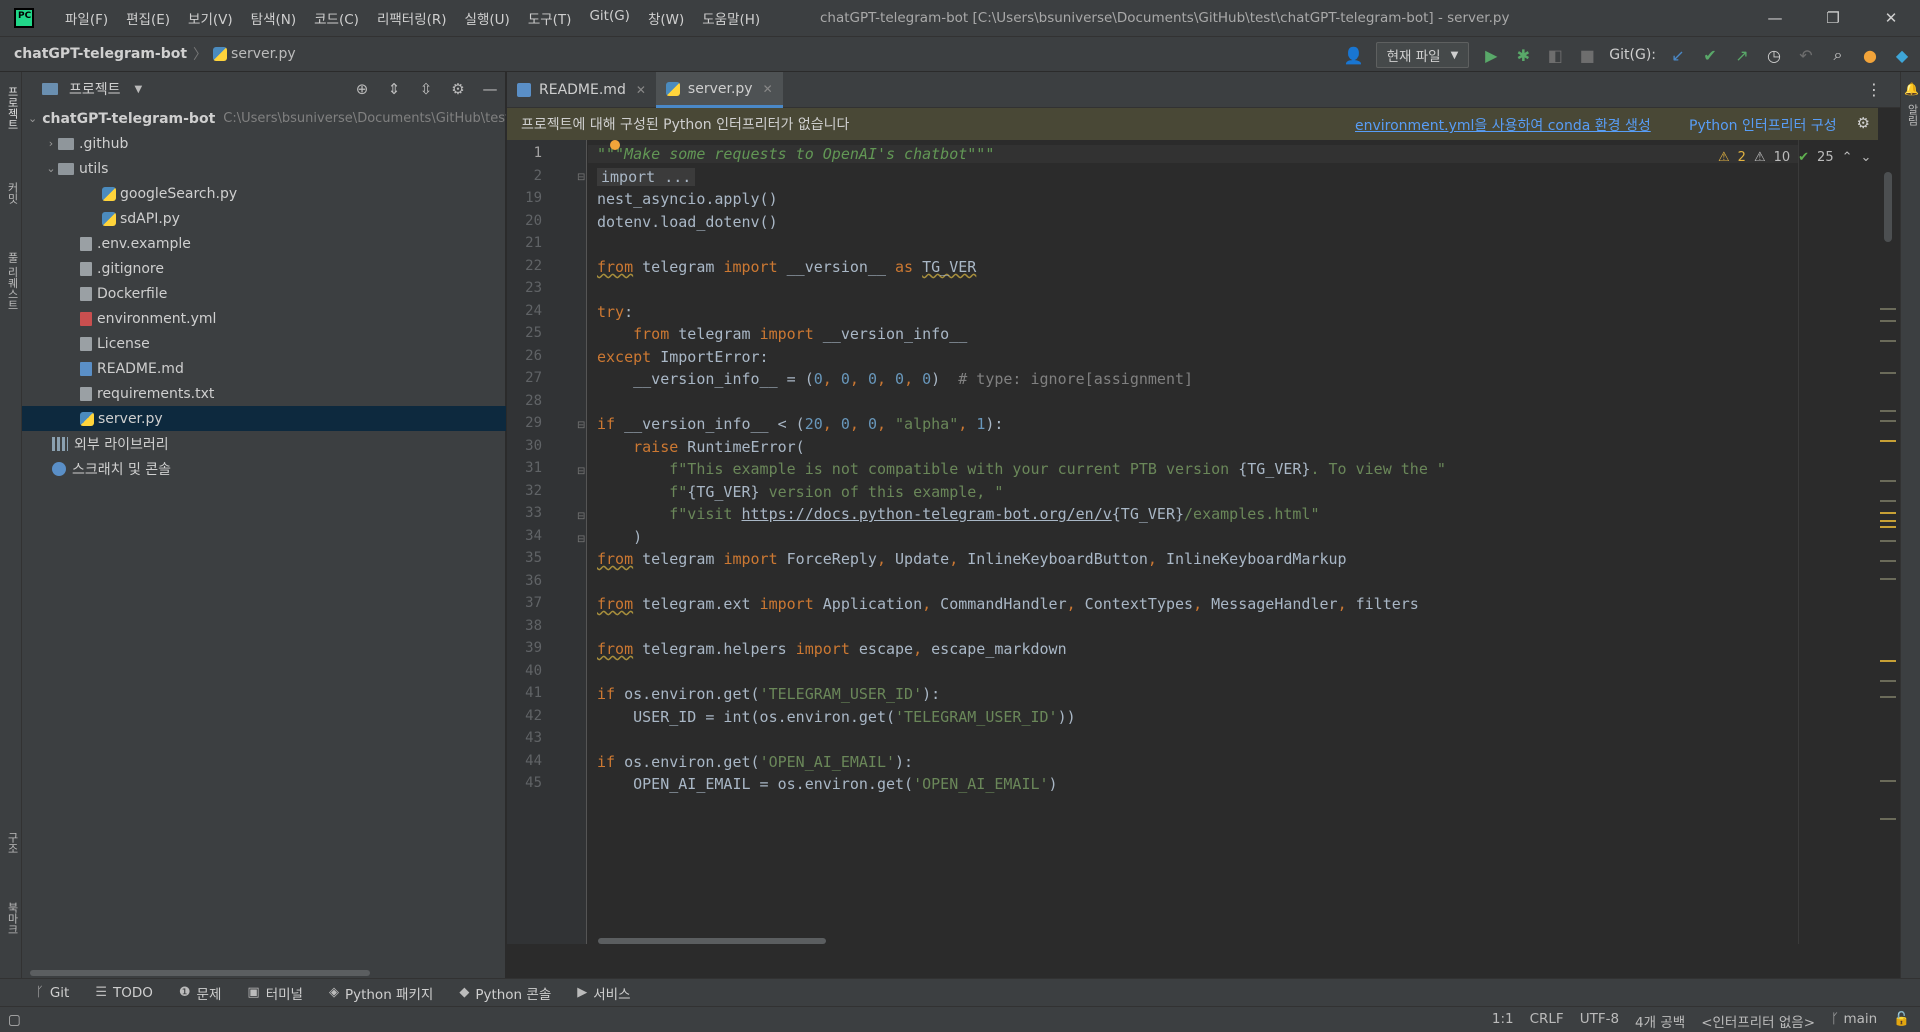 Image resolution: width=1920 pixels, height=1032 pixels. I want to click on tree-item-license: License, so click(264, 343).